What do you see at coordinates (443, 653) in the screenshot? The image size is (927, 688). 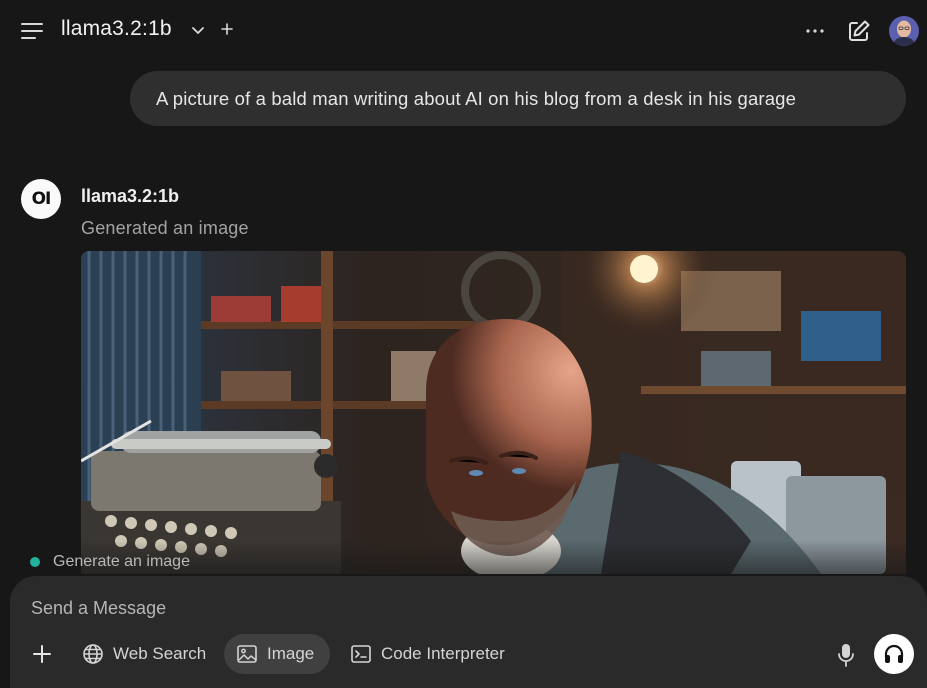 I see `code-interpreter-label: Code Interpreter` at bounding box center [443, 653].